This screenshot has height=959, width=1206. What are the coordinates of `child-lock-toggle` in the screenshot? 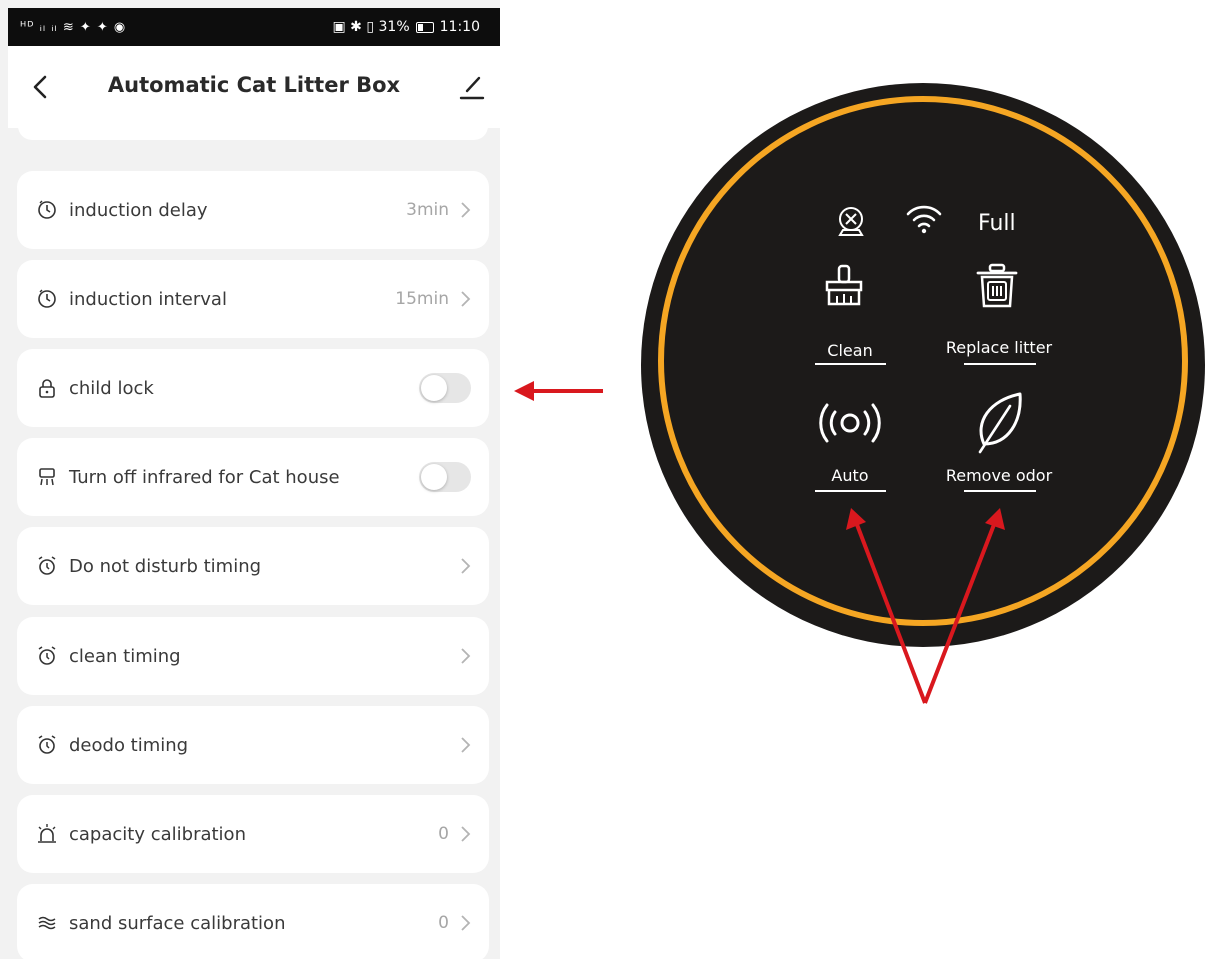 It's located at (445, 388).